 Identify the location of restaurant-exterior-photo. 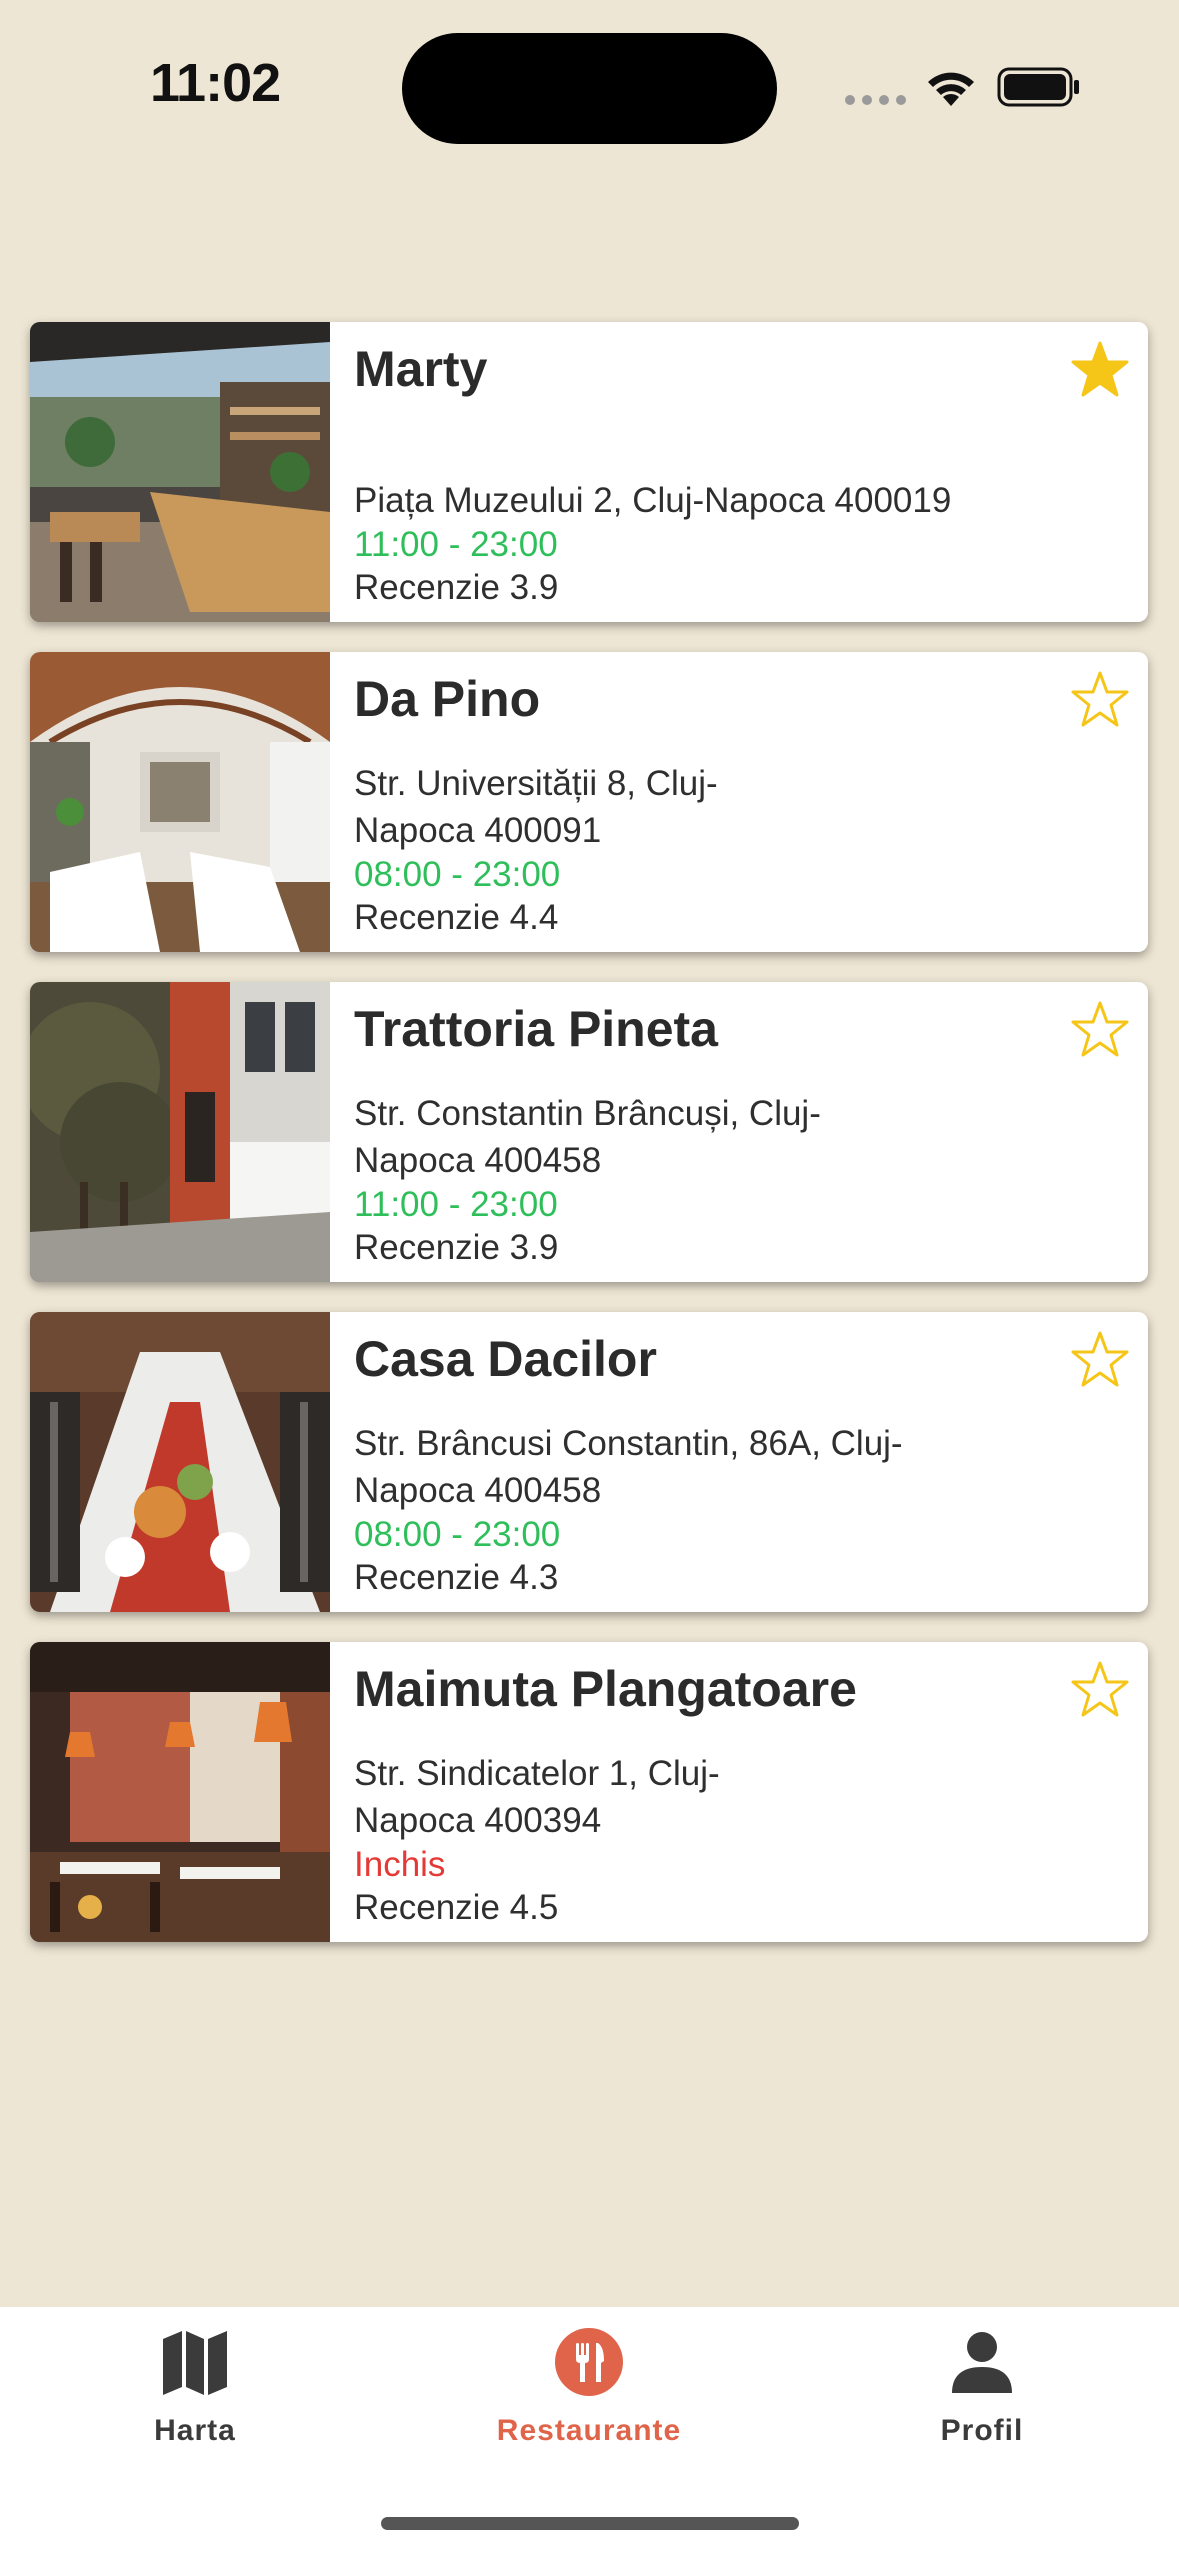
(180, 1132).